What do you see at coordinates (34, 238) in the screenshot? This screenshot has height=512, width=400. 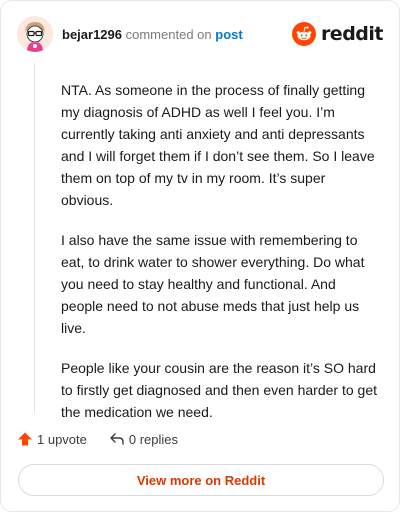 I see `thread-line` at bounding box center [34, 238].